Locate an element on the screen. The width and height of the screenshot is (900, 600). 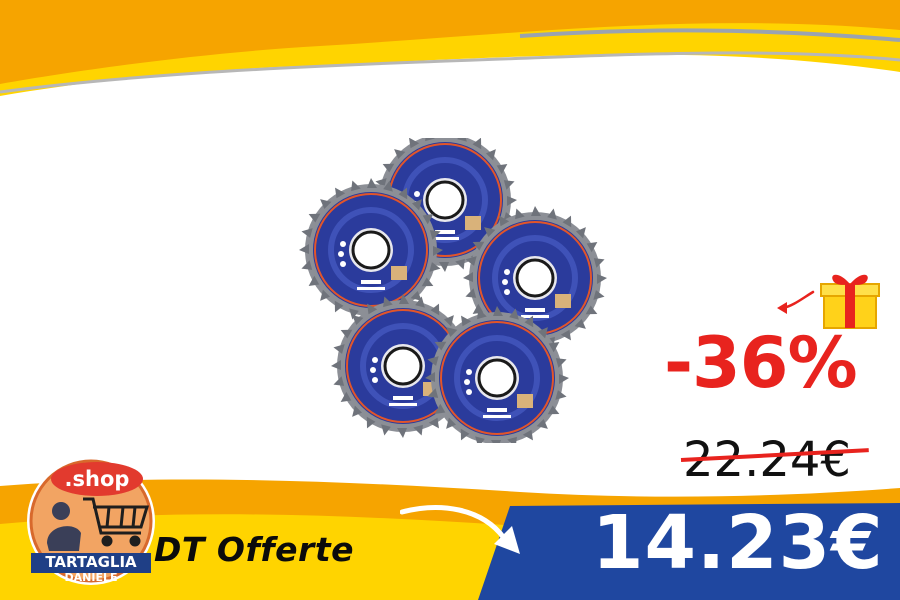
tagline: DT Offerte is located at coordinates (254, 549).